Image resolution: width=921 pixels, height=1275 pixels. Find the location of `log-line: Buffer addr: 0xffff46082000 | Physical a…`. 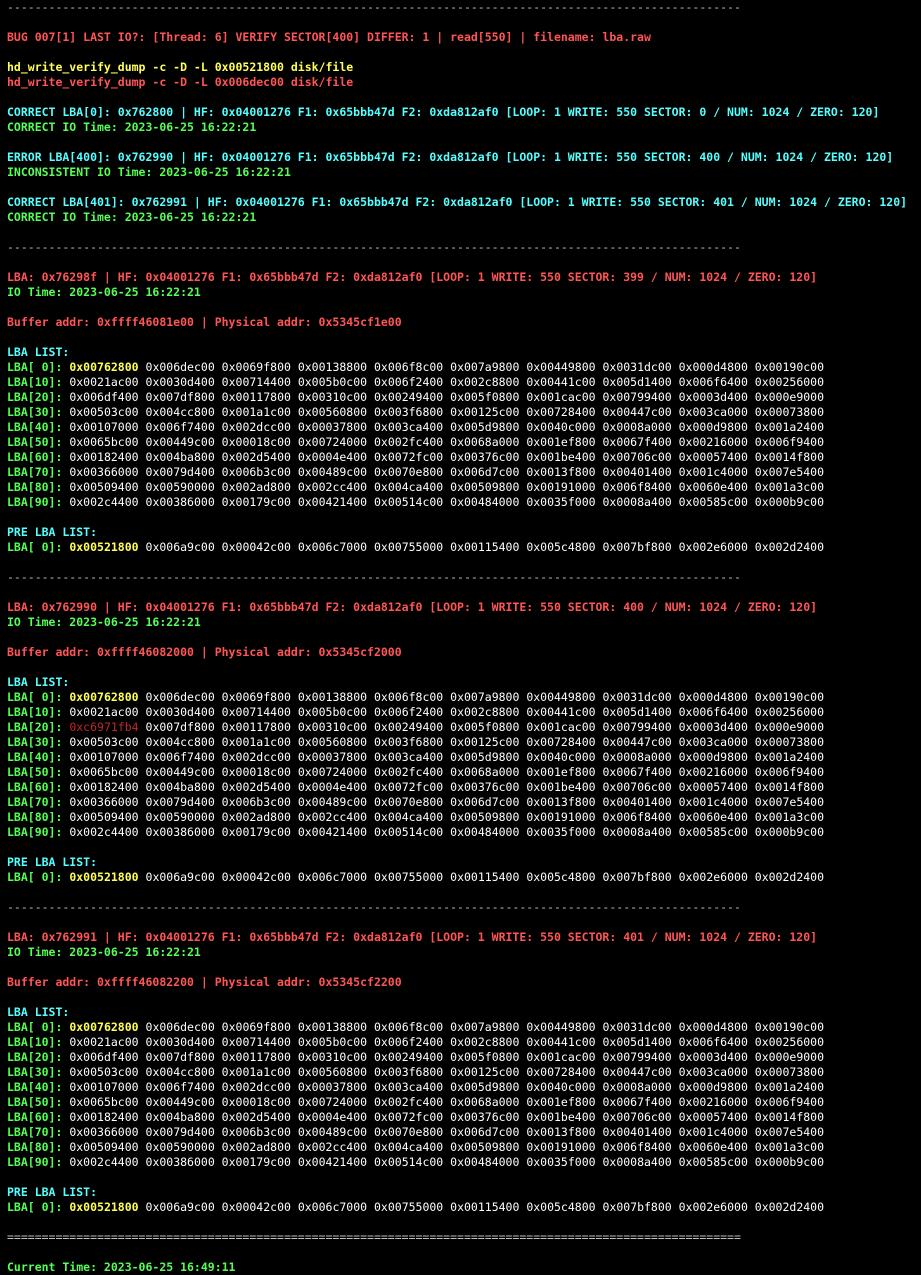

log-line: Buffer addr: 0xffff46082000 | Physical a… is located at coordinates (204, 652).